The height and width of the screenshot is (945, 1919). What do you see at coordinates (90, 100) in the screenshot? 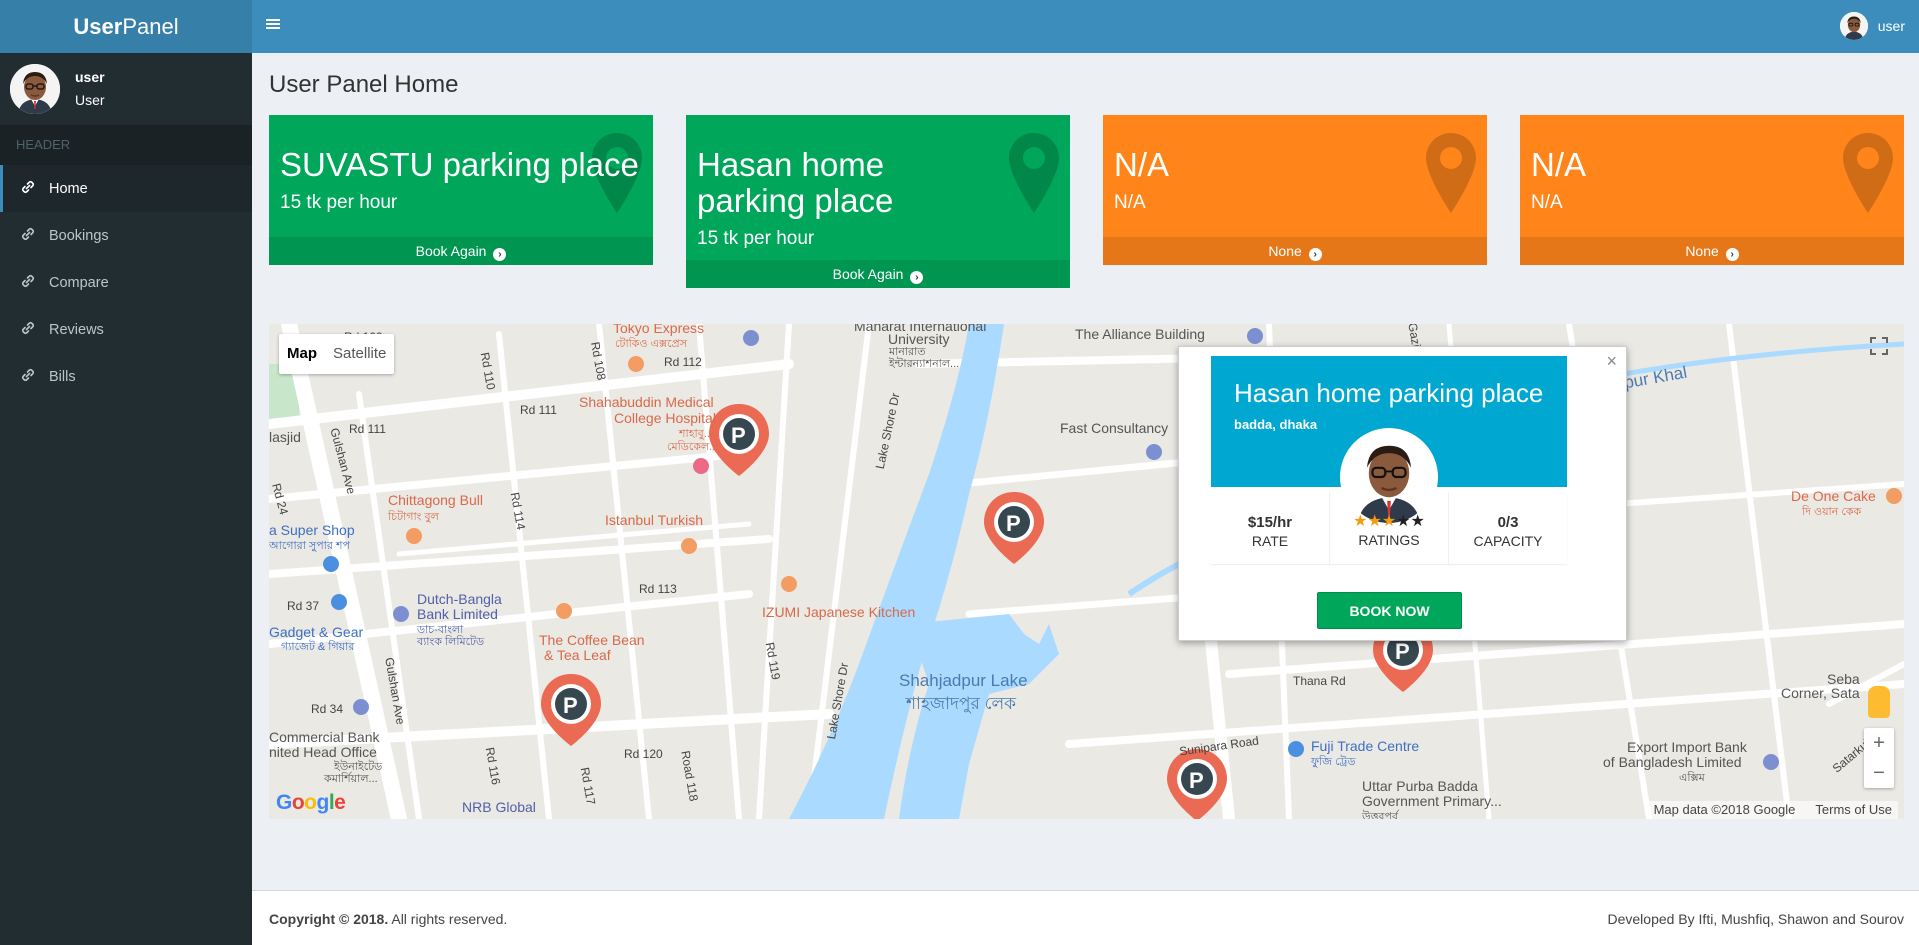
I see `sidebar-user-role: User` at bounding box center [90, 100].